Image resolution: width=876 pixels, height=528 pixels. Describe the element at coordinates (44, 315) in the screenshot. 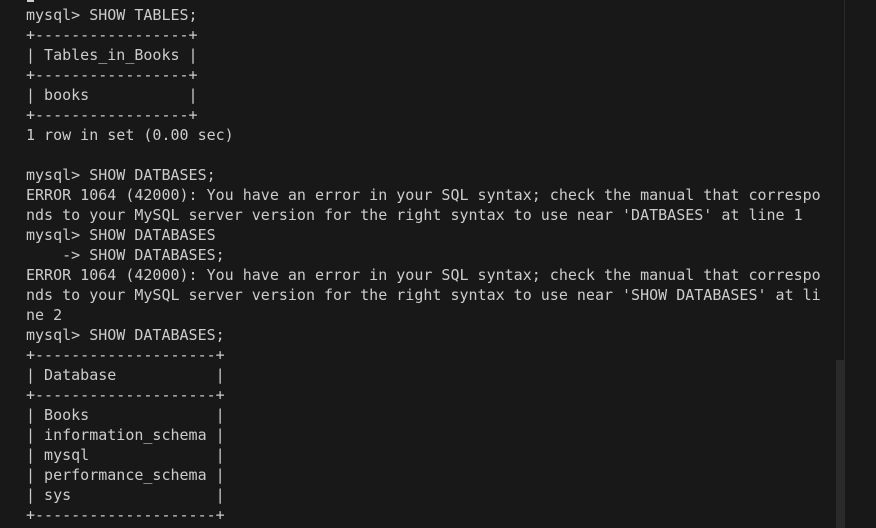

I see `terminal-line: ne 2` at that location.